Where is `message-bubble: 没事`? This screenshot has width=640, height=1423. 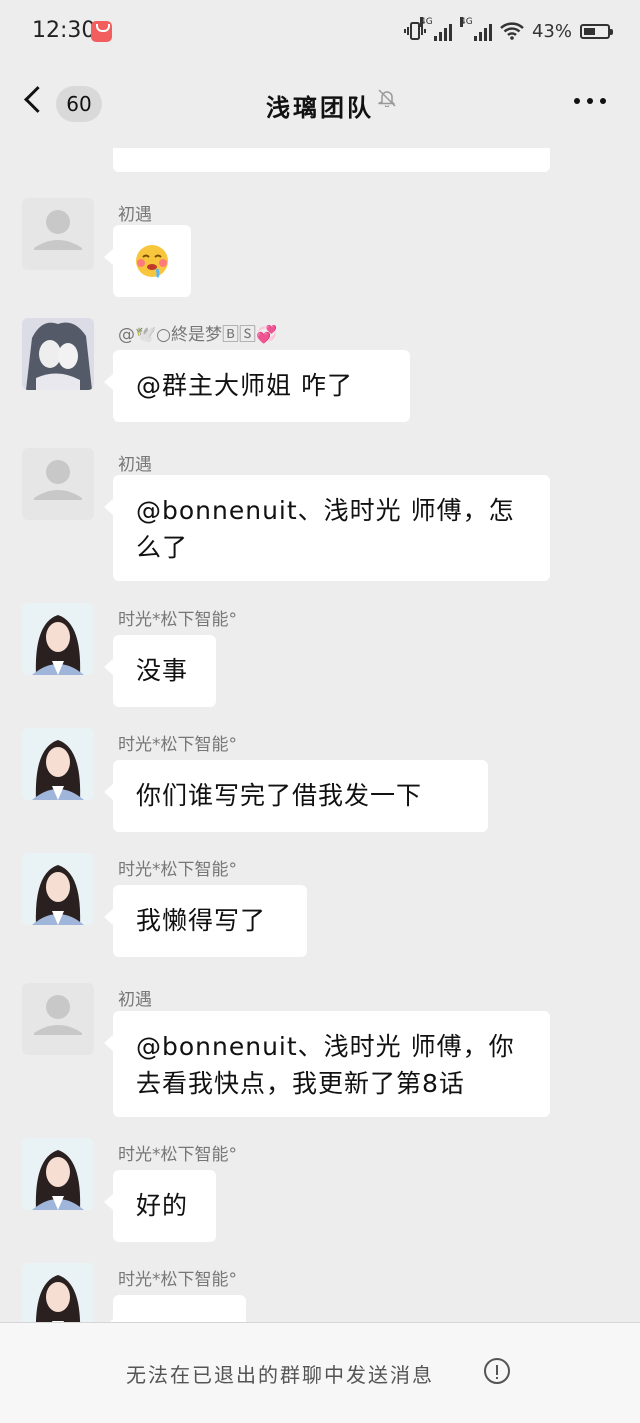 message-bubble: 没事 is located at coordinates (160, 671).